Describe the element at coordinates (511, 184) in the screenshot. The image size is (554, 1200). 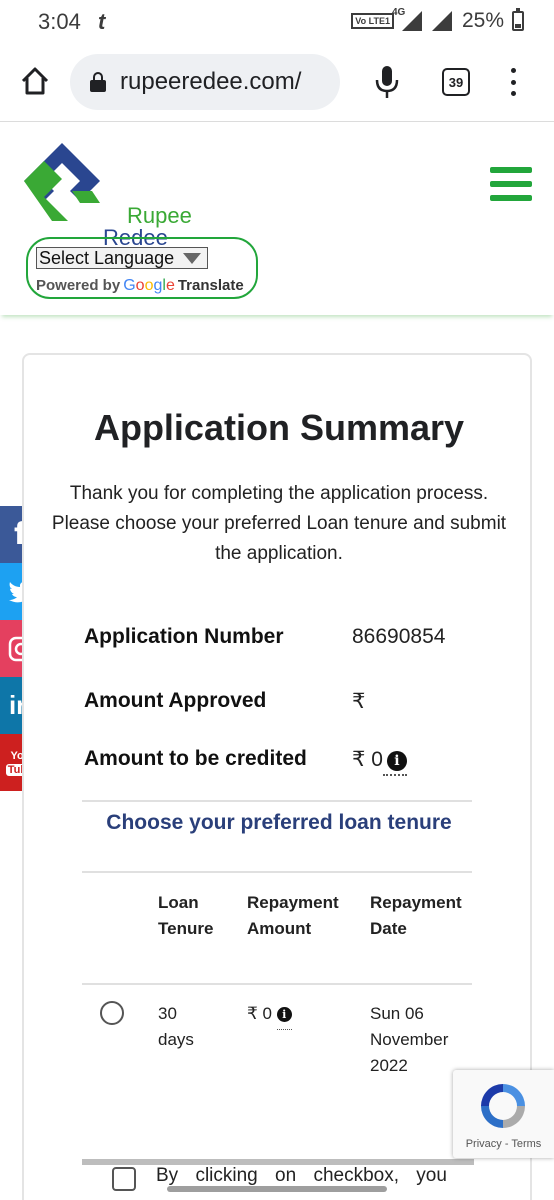
I see `hamburger-menu-icon` at that location.